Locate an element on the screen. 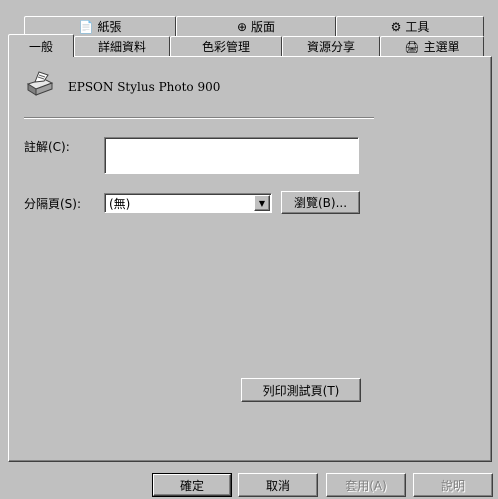 The width and height of the screenshot is (498, 499). tab-details-label: 詳細資料 is located at coordinates (121, 47).